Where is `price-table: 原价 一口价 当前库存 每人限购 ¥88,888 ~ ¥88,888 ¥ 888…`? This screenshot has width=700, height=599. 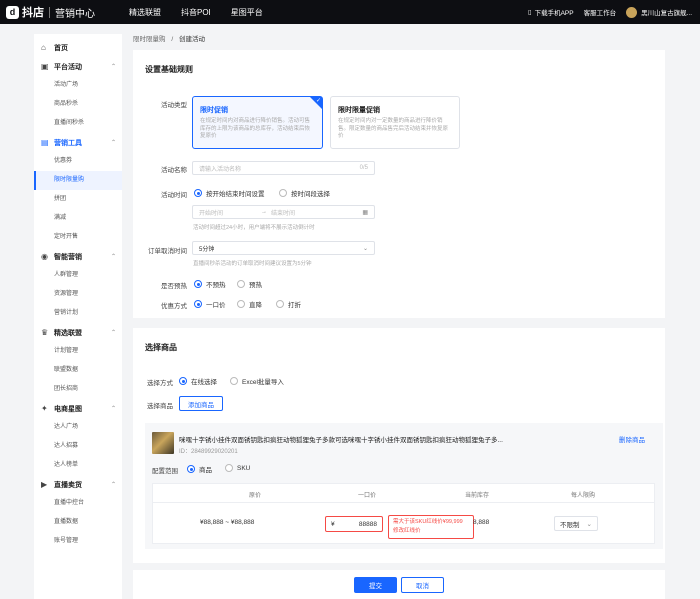
price-table: 原价 一口价 当前库存 每人限购 ¥88,888 ~ ¥88,888 ¥ 888… is located at coordinates (403, 513).